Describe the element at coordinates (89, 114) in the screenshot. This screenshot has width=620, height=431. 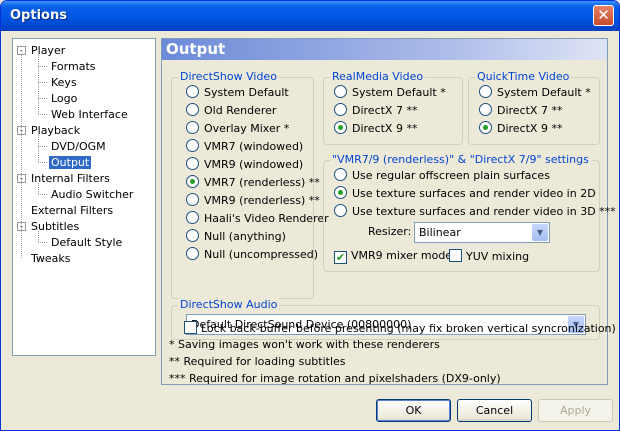
I see `tree-item-web-interface: Web Interface` at that location.